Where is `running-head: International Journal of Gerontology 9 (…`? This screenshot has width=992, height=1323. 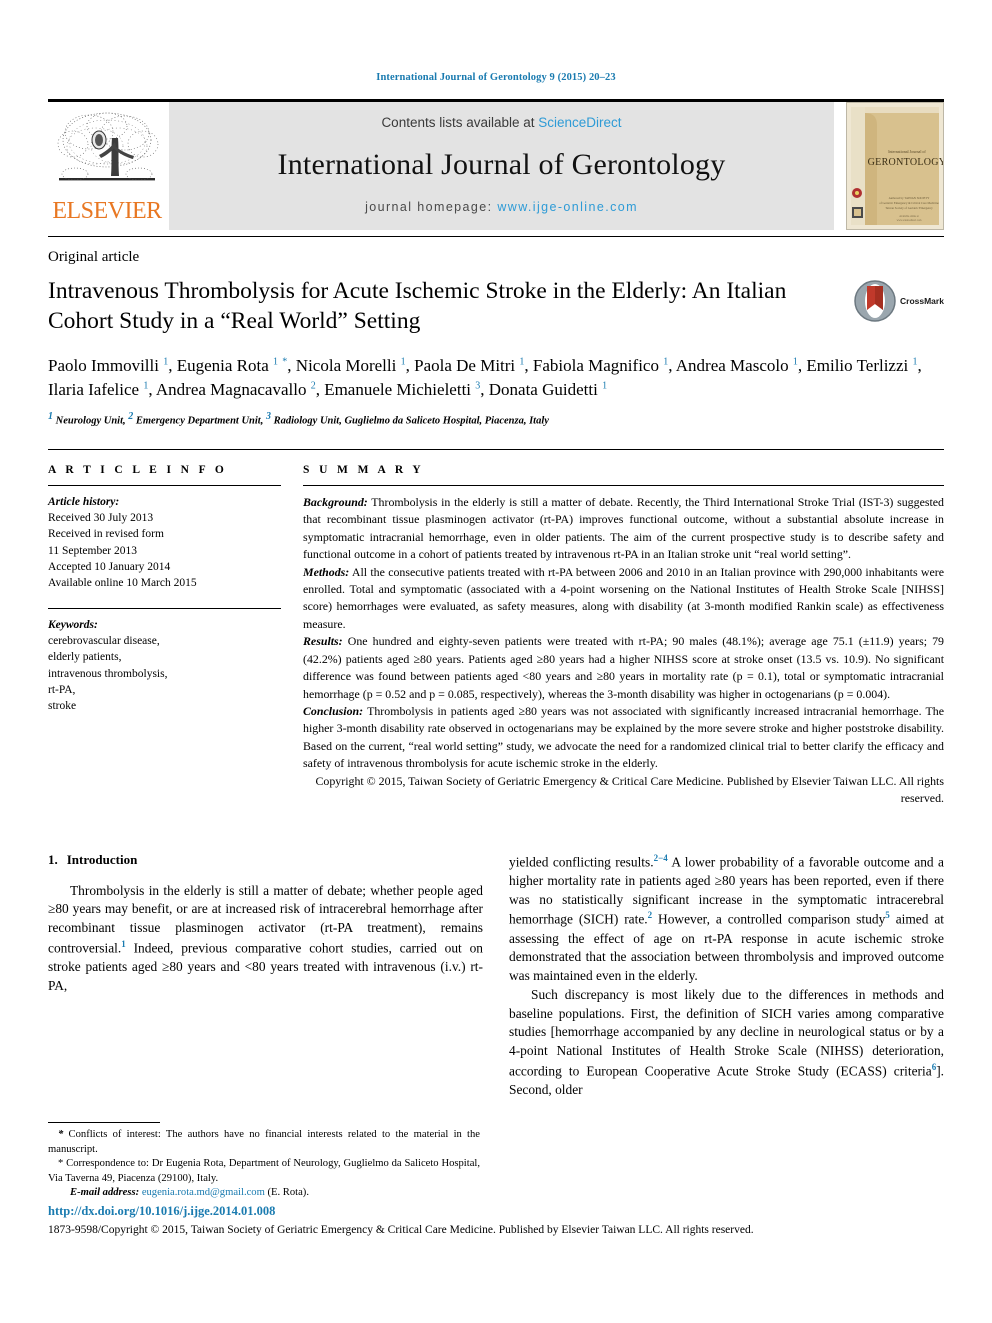
running-head: International Journal of Gerontology 9 (… is located at coordinates (496, 77).